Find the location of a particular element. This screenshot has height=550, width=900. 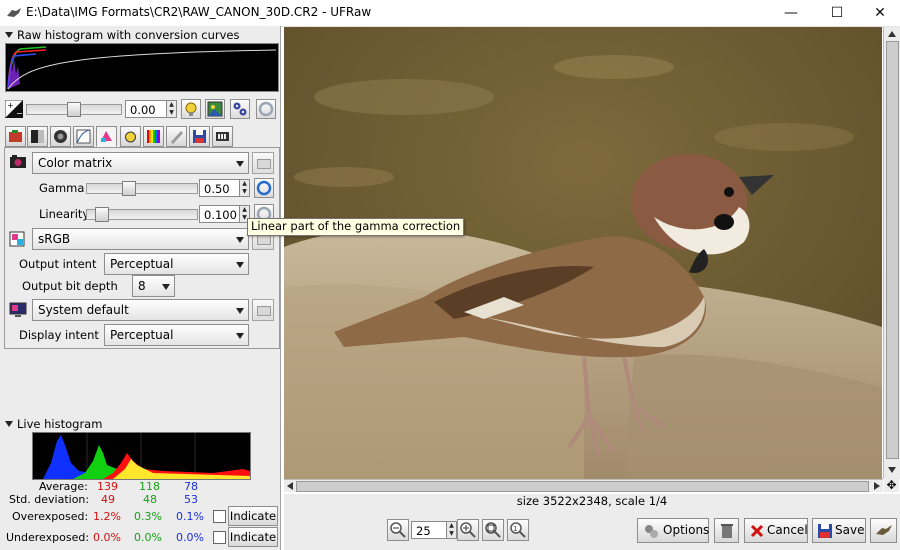

maximize-button: ☐ is located at coordinates (837, 13).